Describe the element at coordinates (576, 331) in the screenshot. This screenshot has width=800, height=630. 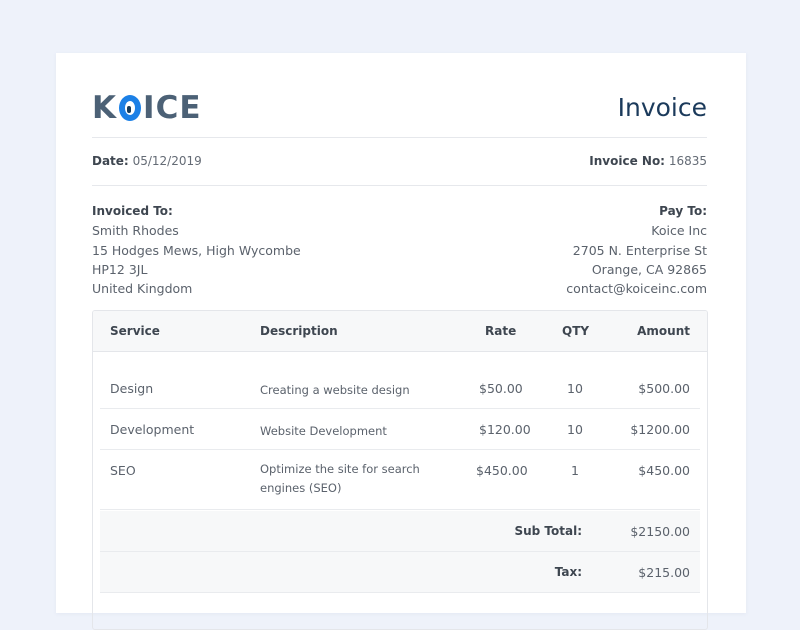
I see `column-header-qty: QTY` at that location.